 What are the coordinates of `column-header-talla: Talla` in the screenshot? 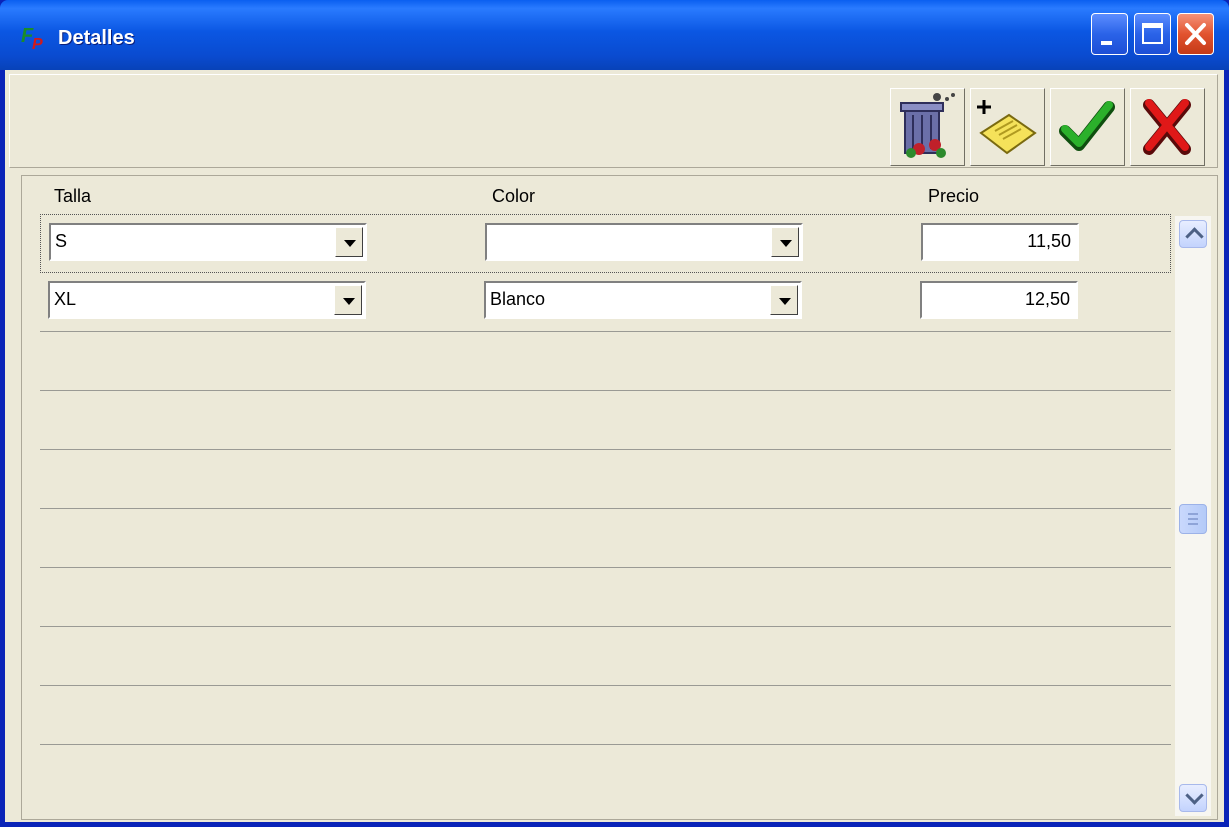 It's located at (73, 196).